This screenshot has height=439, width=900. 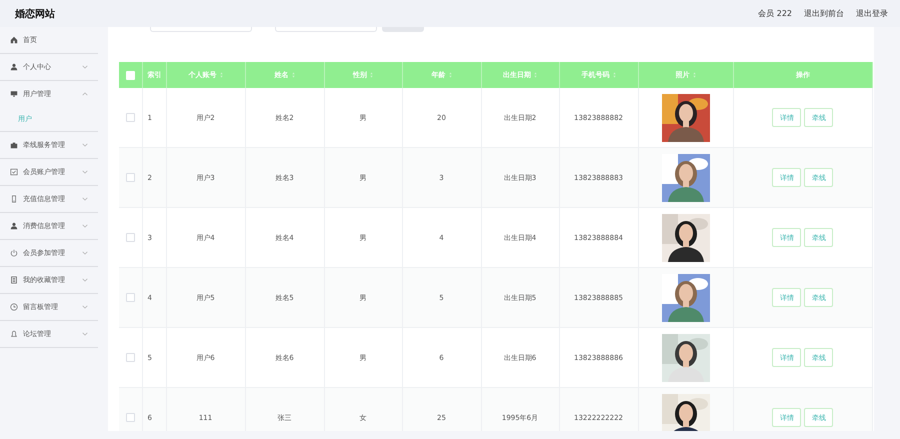 What do you see at coordinates (403, 29) in the screenshot?
I see `search-button` at bounding box center [403, 29].